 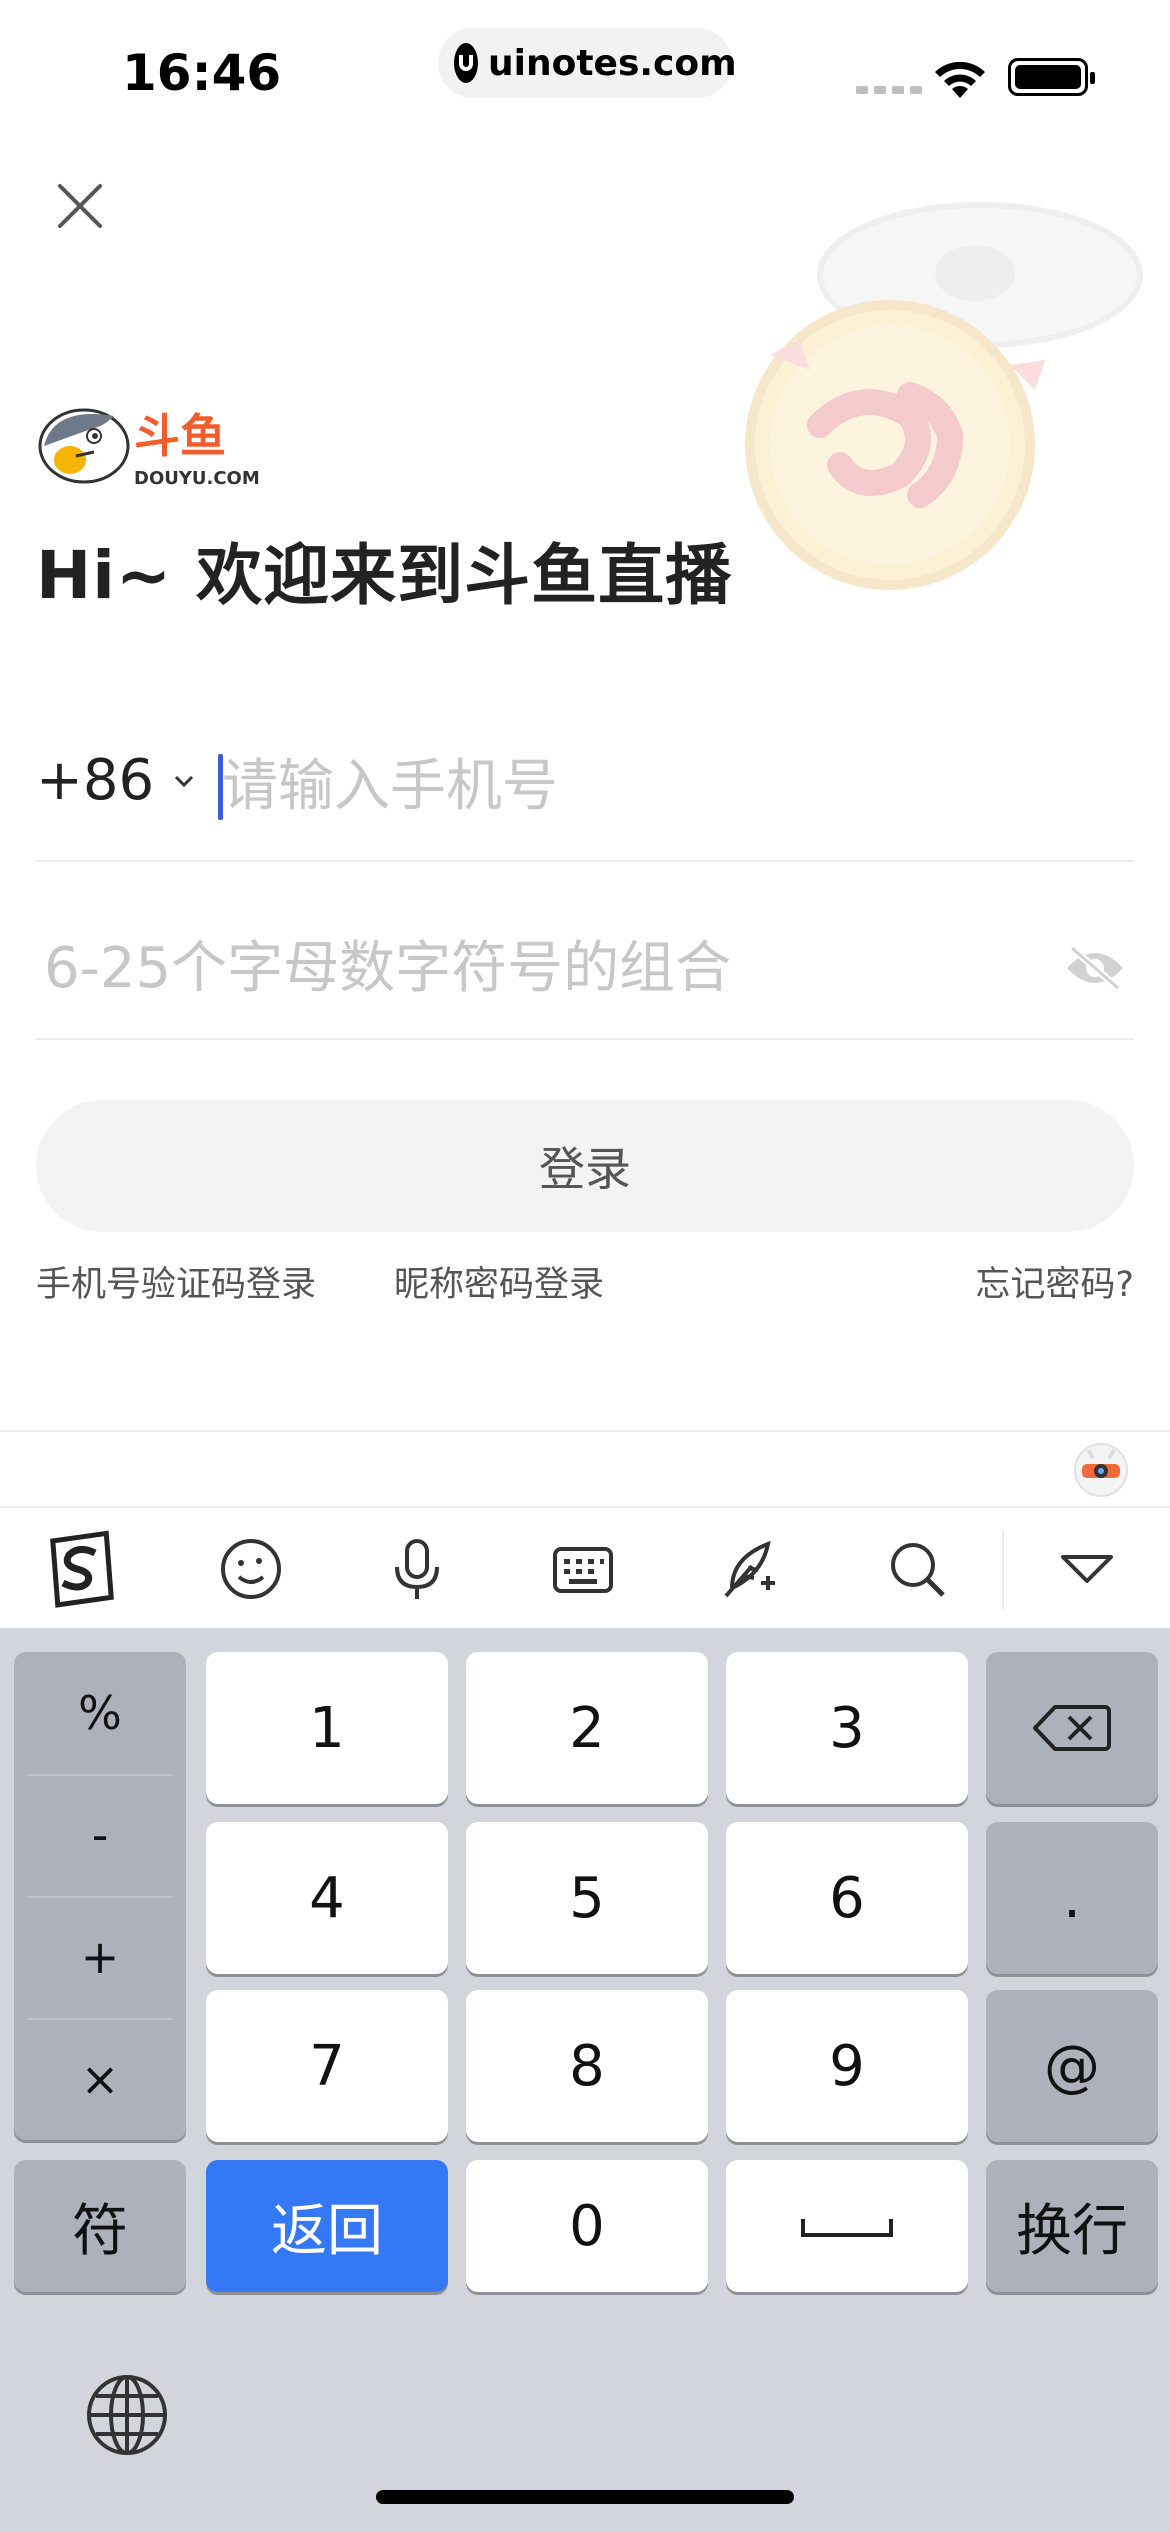 I want to click on phone-row: +86, so click(x=585, y=796).